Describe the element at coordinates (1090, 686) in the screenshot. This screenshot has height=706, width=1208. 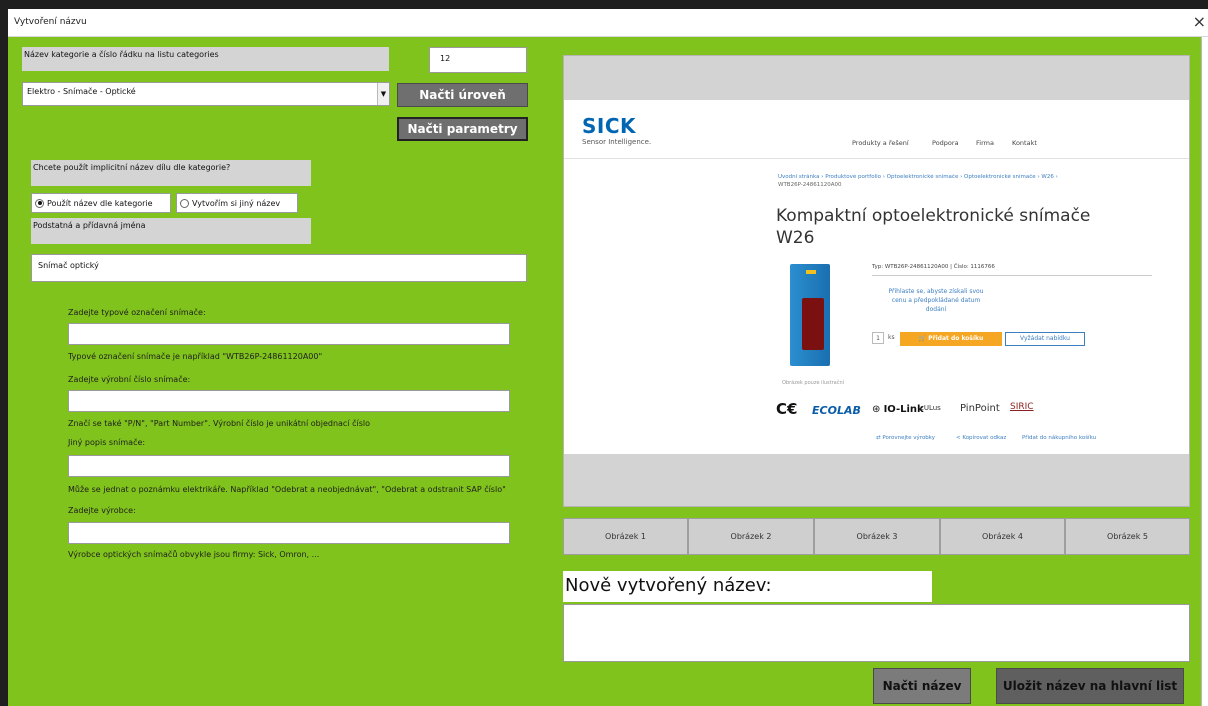
I see `save-name-button: Uložit název na hlavní list` at that location.